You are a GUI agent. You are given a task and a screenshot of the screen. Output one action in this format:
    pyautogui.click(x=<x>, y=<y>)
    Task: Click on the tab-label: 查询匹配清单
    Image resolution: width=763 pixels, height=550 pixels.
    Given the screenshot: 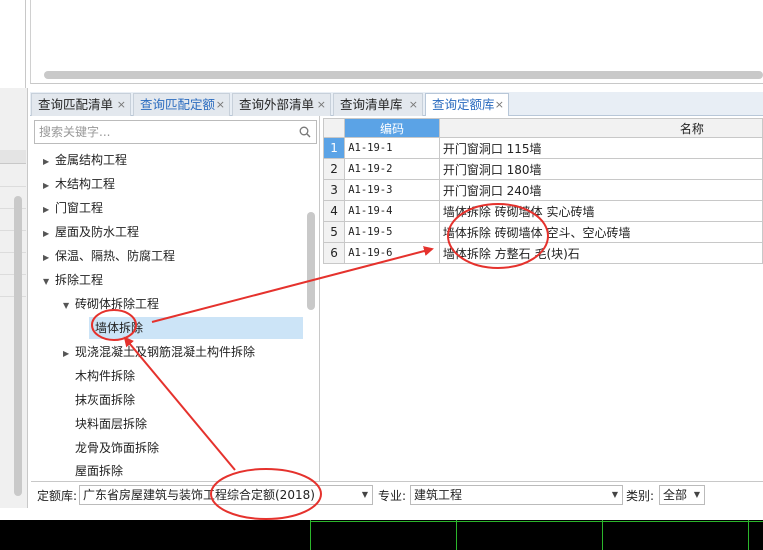 What is the action you would take?
    pyautogui.click(x=76, y=104)
    